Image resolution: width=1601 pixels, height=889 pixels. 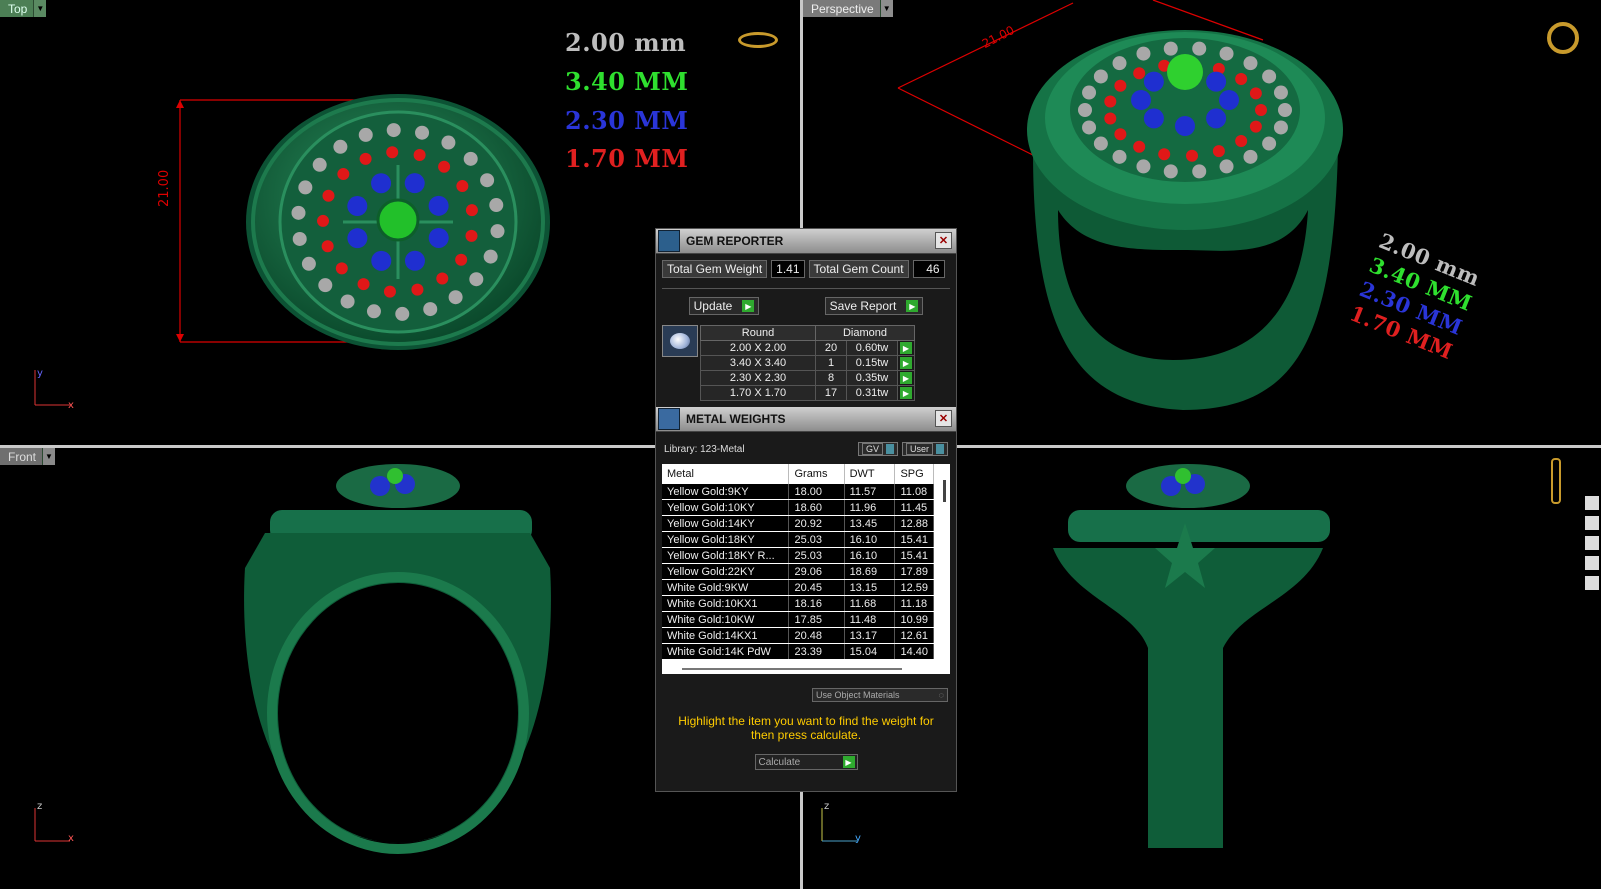 I want to click on update-label: Update, so click(x=713, y=306).